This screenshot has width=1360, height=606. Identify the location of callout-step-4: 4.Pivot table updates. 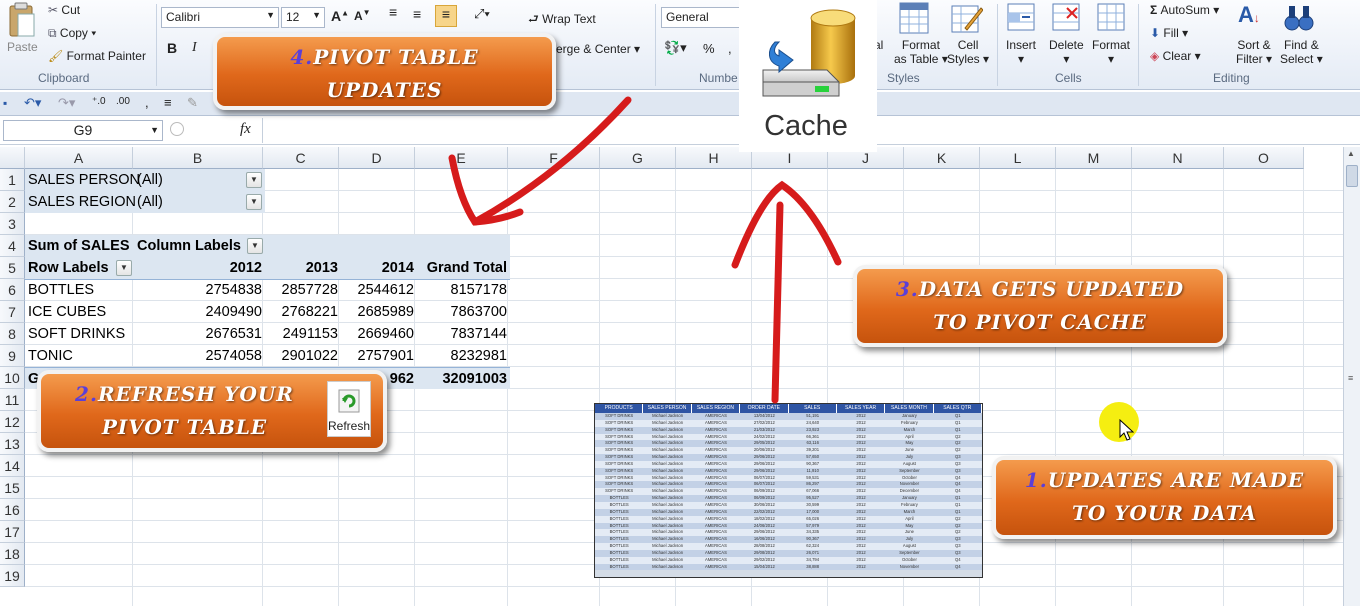
(384, 71).